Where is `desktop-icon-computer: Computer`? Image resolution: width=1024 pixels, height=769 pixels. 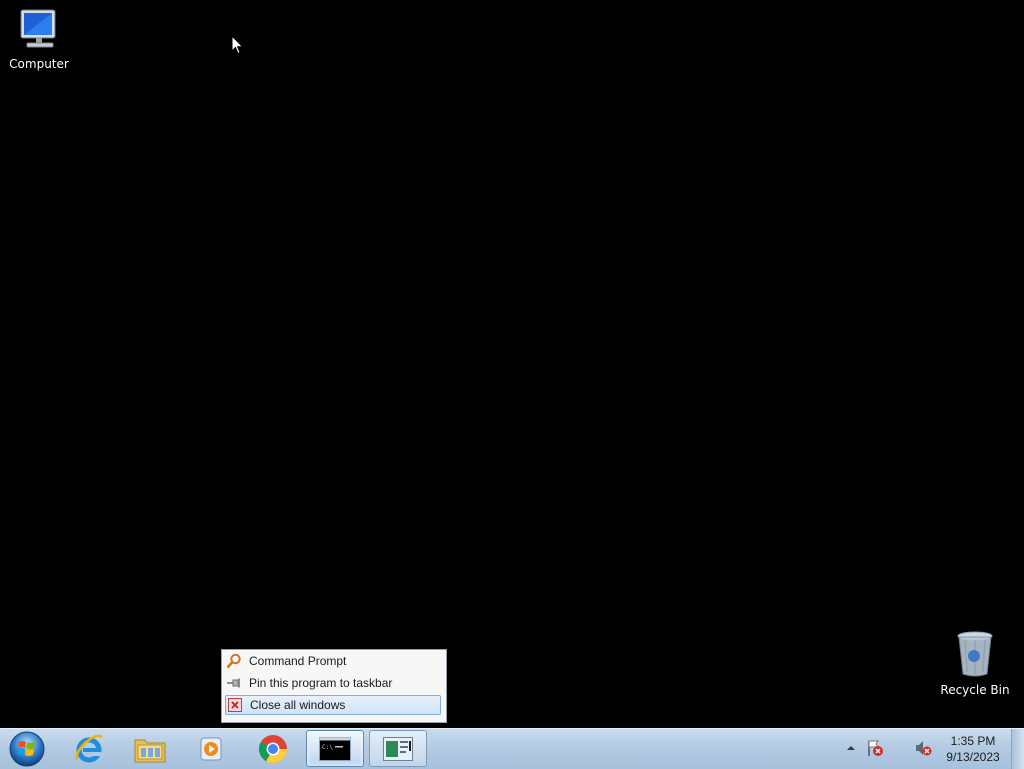
desktop-icon-computer: Computer is located at coordinates (39, 38).